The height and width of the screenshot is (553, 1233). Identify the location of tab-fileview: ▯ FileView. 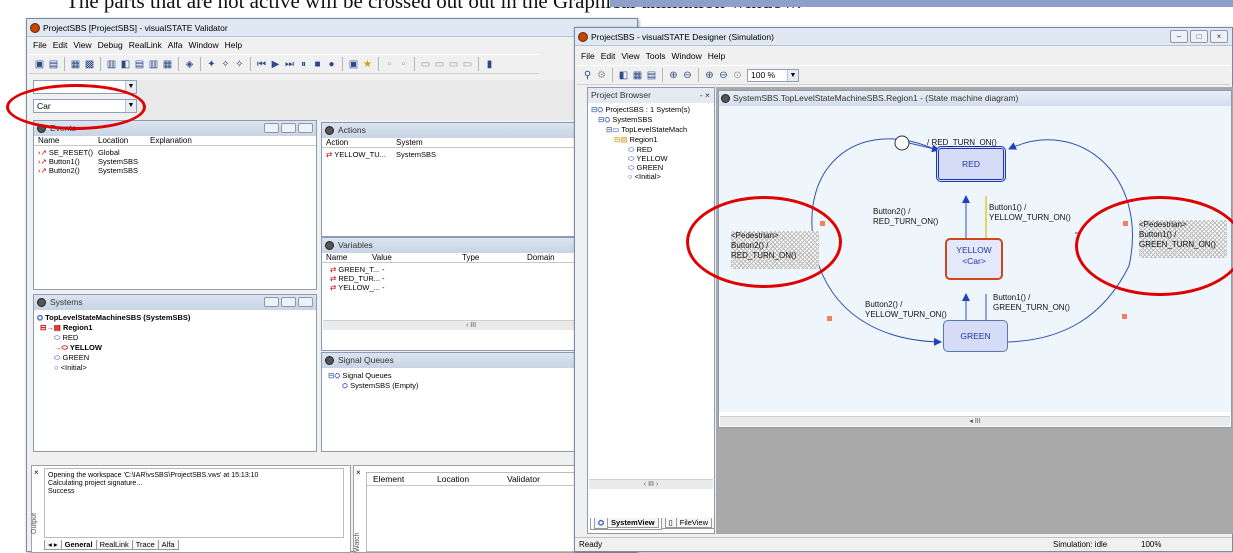
(687, 523).